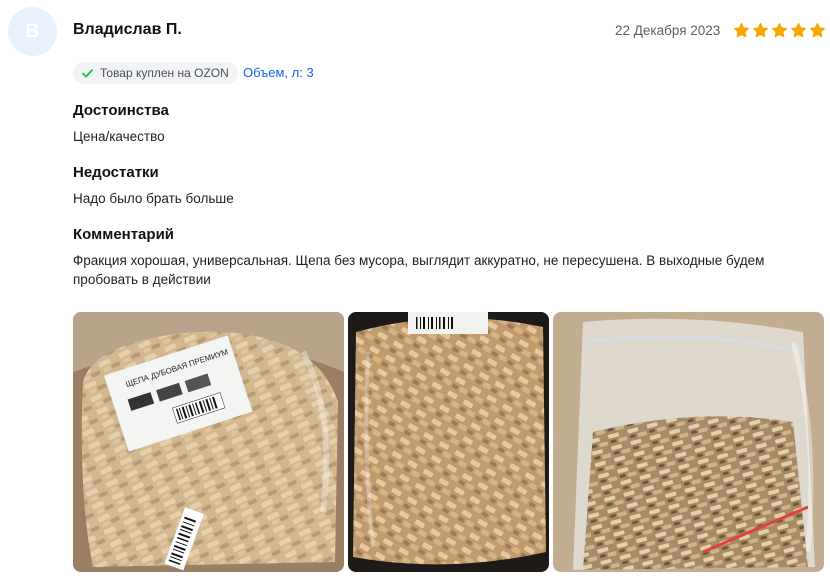  What do you see at coordinates (87, 73) in the screenshot?
I see `checkmark-icon` at bounding box center [87, 73].